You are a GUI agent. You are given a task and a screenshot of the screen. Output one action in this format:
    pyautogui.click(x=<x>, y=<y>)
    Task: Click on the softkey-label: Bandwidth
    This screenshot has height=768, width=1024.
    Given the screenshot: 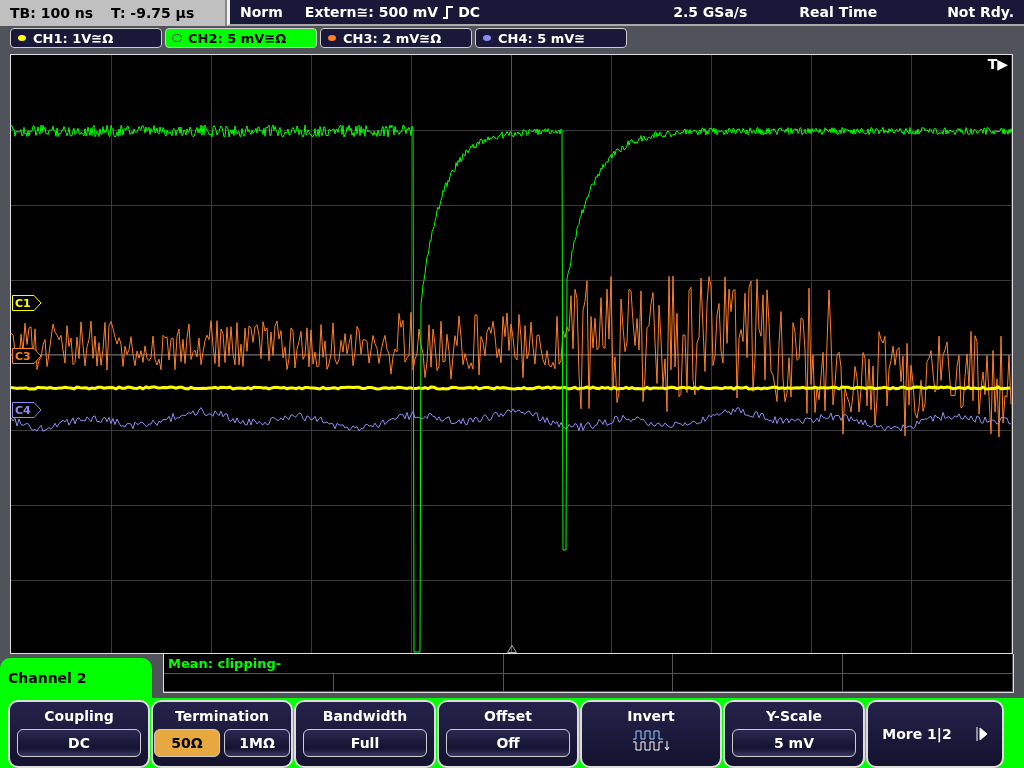 What is the action you would take?
    pyautogui.click(x=365, y=716)
    